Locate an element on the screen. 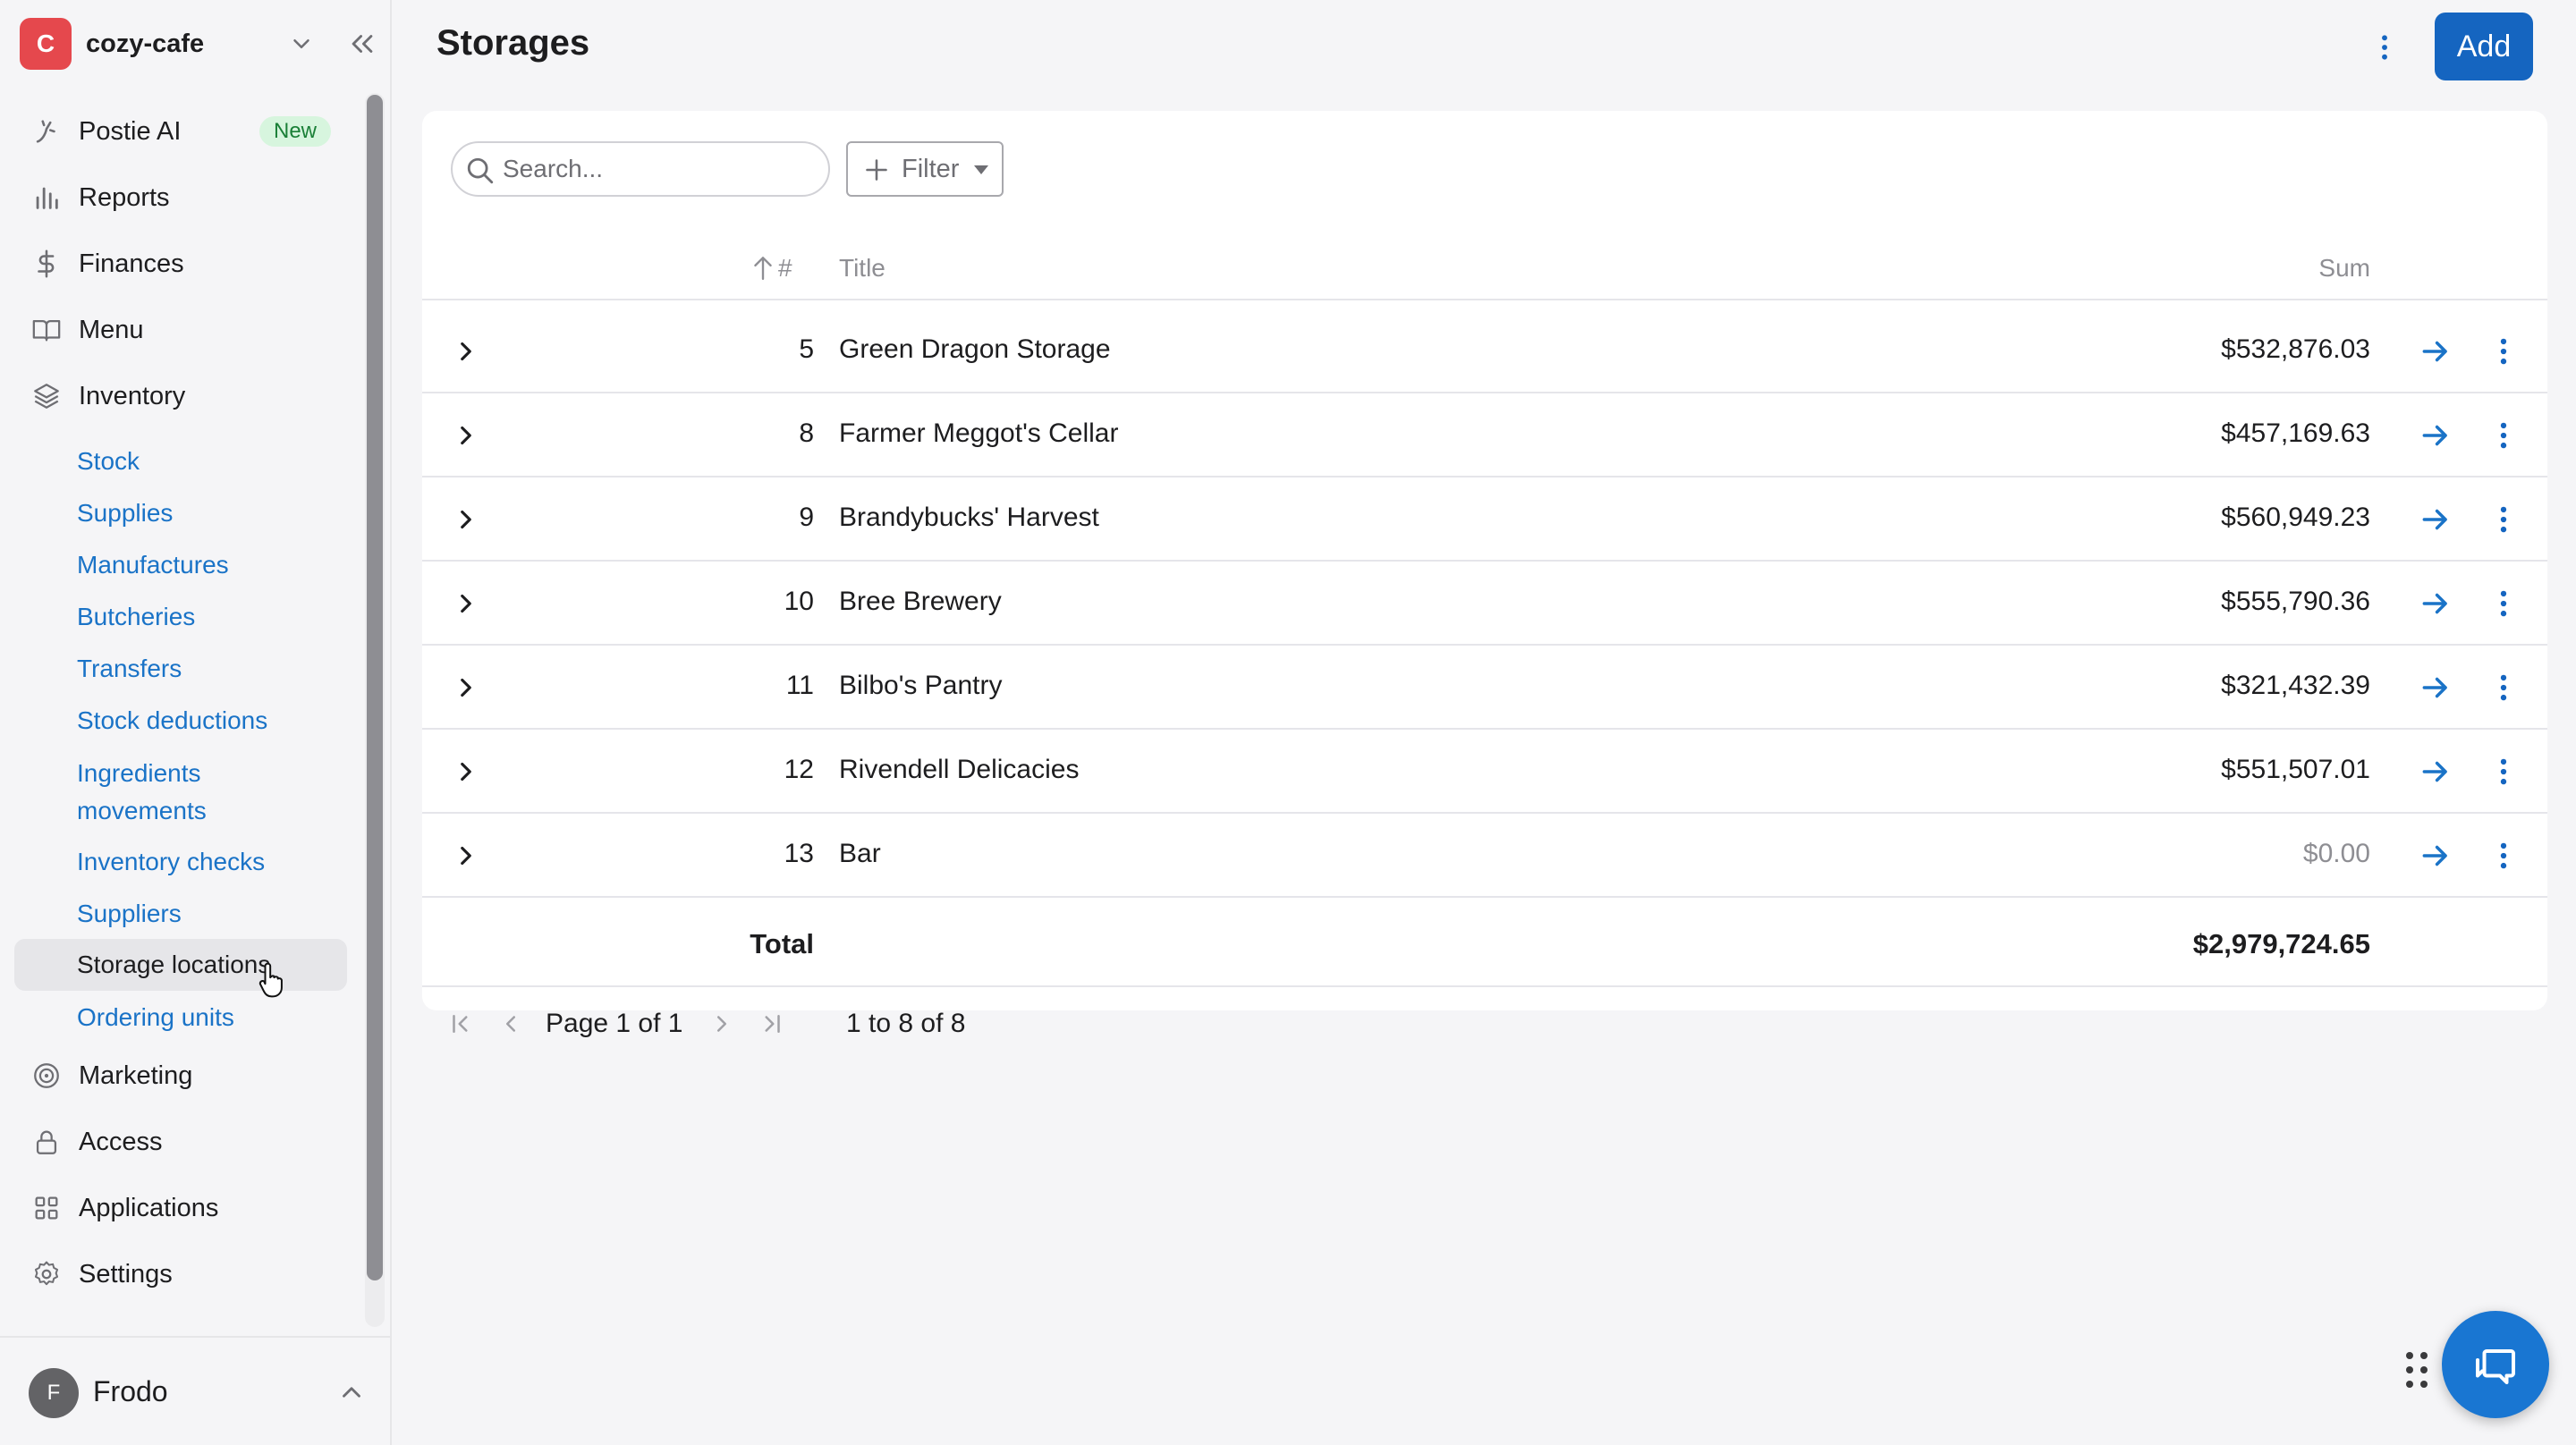 The height and width of the screenshot is (1445, 2576). nav-label: Reports is located at coordinates (124, 197).